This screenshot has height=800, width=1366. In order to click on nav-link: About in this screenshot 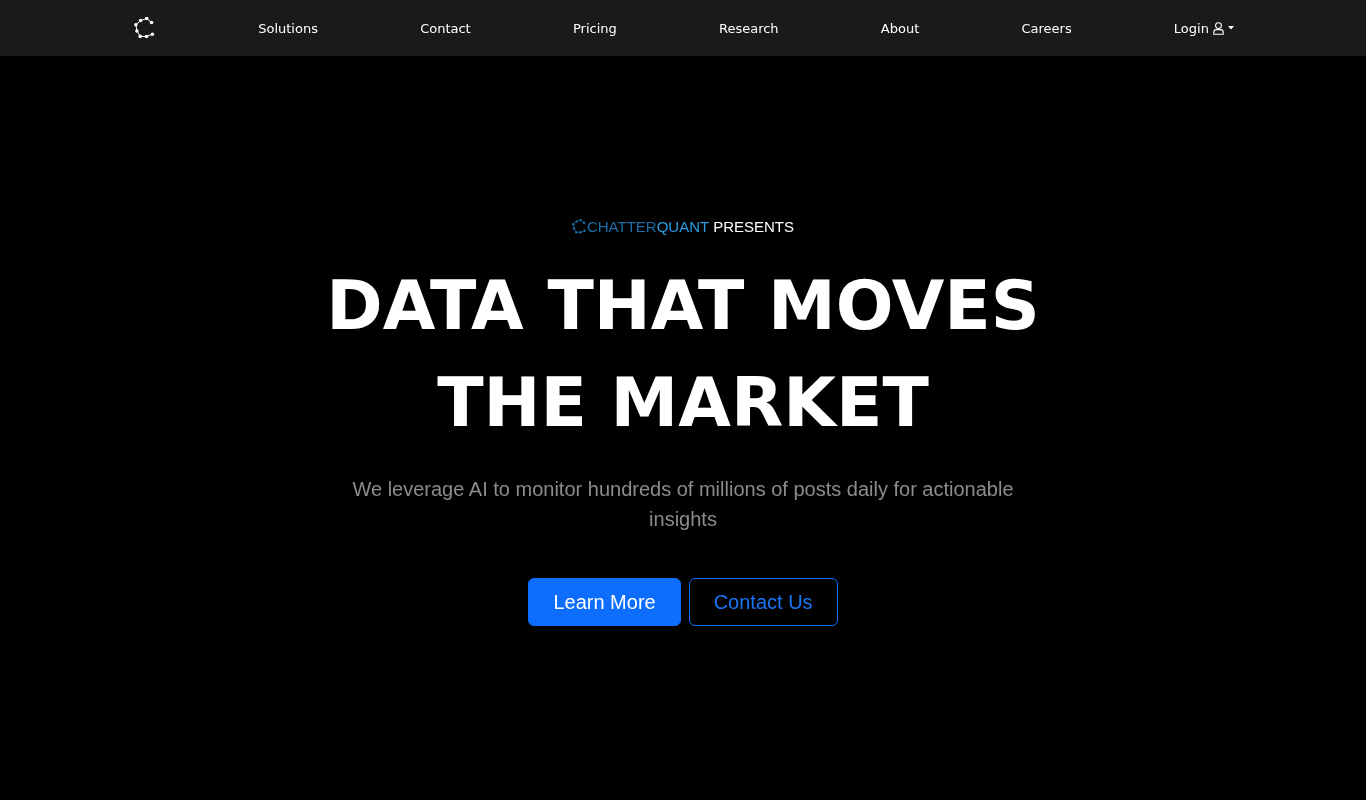, I will do `click(900, 28)`.